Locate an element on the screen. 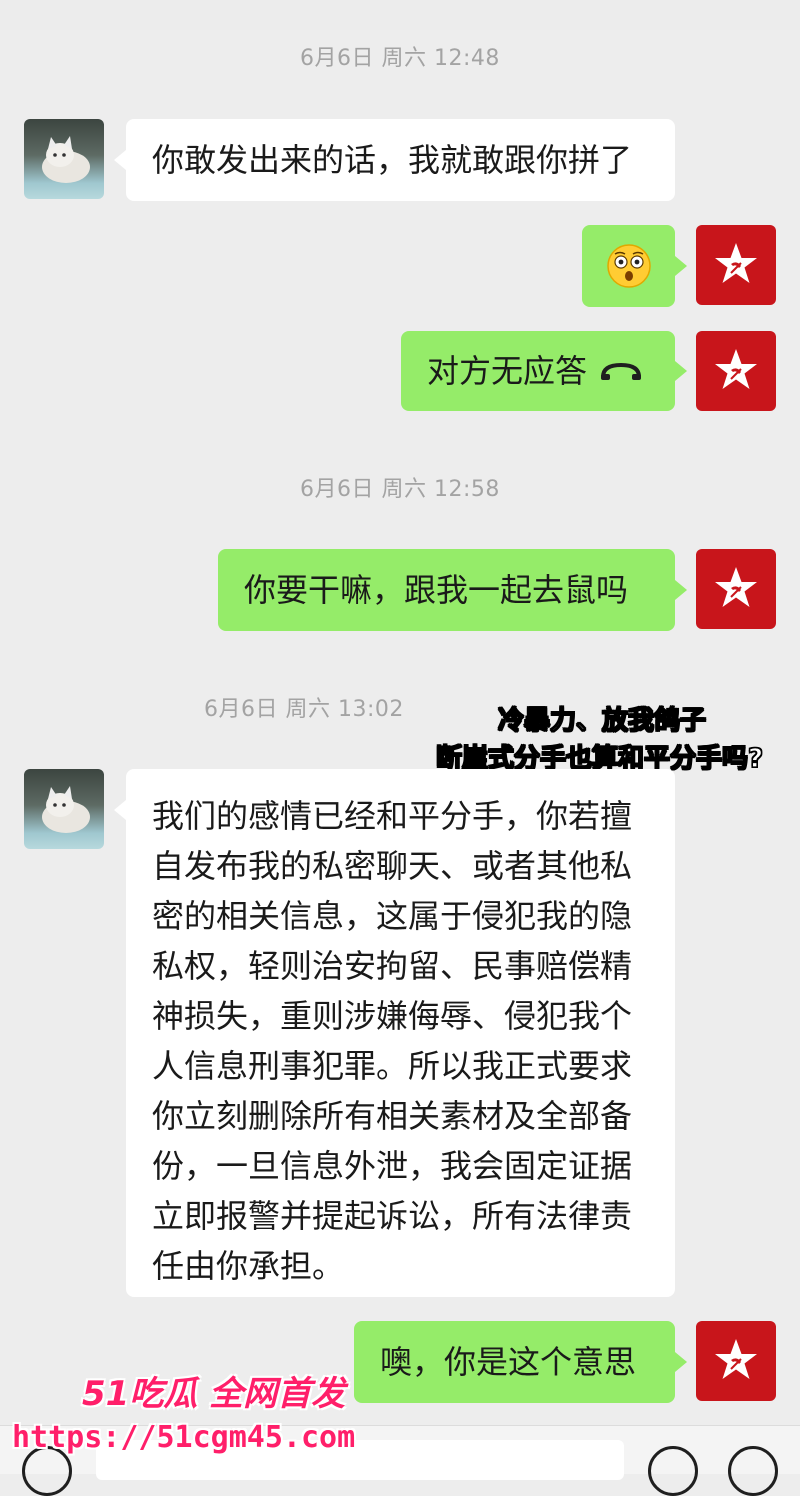 This screenshot has height=1496, width=800. overlay-caption-line1: 冷暴力、放我鸽子 is located at coordinates (602, 720).